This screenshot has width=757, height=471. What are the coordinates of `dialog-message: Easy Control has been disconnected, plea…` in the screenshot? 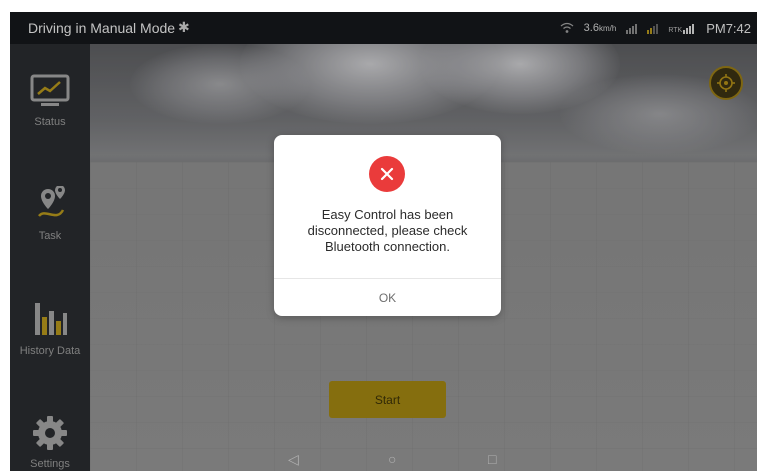 It's located at (387, 230).